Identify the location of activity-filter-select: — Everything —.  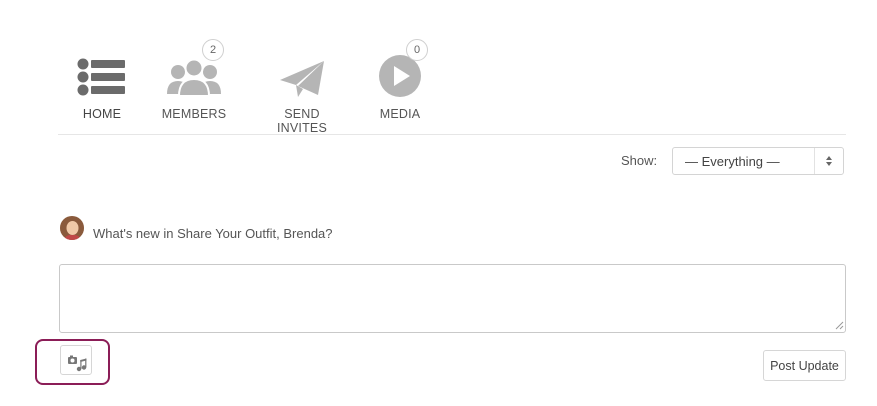
(758, 161).